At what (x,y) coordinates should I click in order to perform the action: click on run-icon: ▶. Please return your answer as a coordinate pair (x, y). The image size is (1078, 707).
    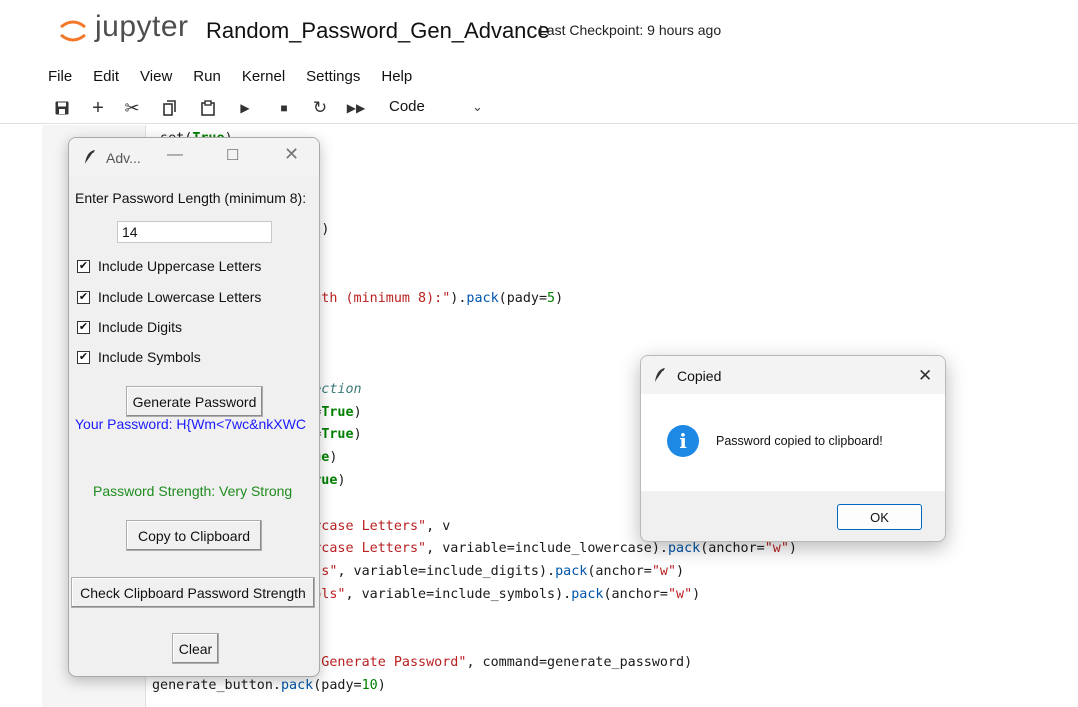
    Looking at the image, I should click on (245, 108).